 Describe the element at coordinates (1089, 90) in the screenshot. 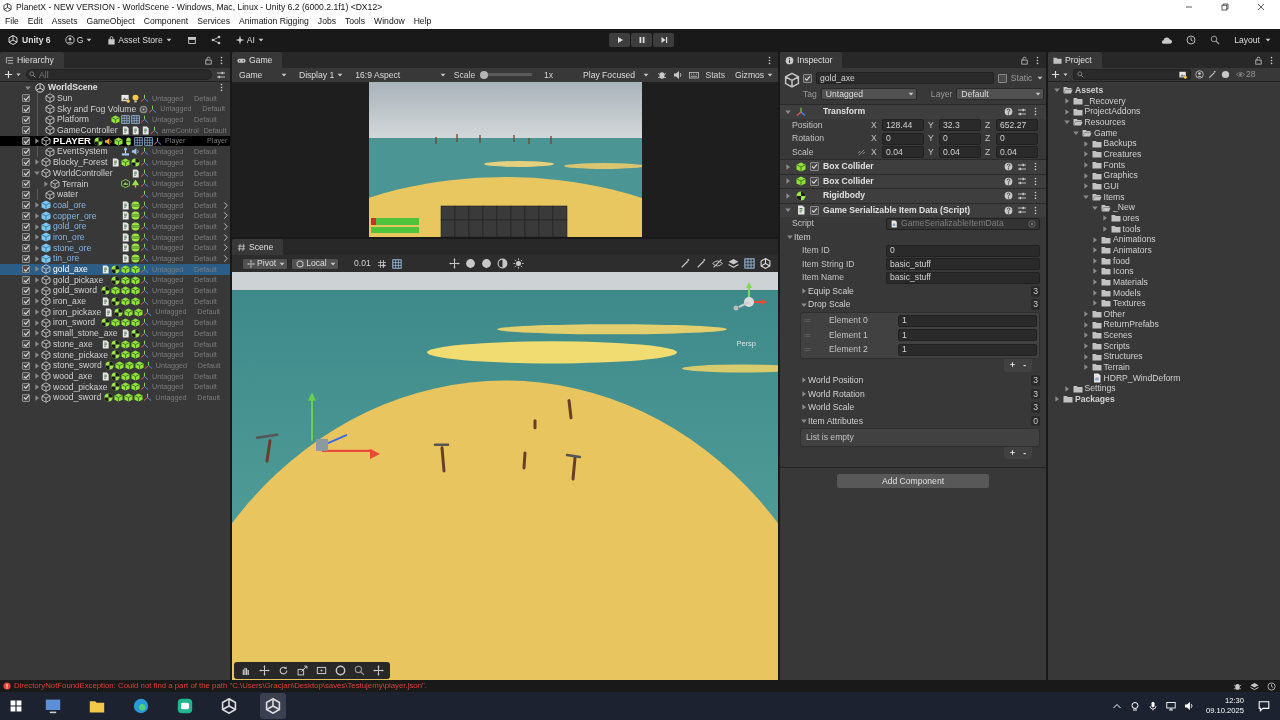

I see `folder-name: Assets` at that location.